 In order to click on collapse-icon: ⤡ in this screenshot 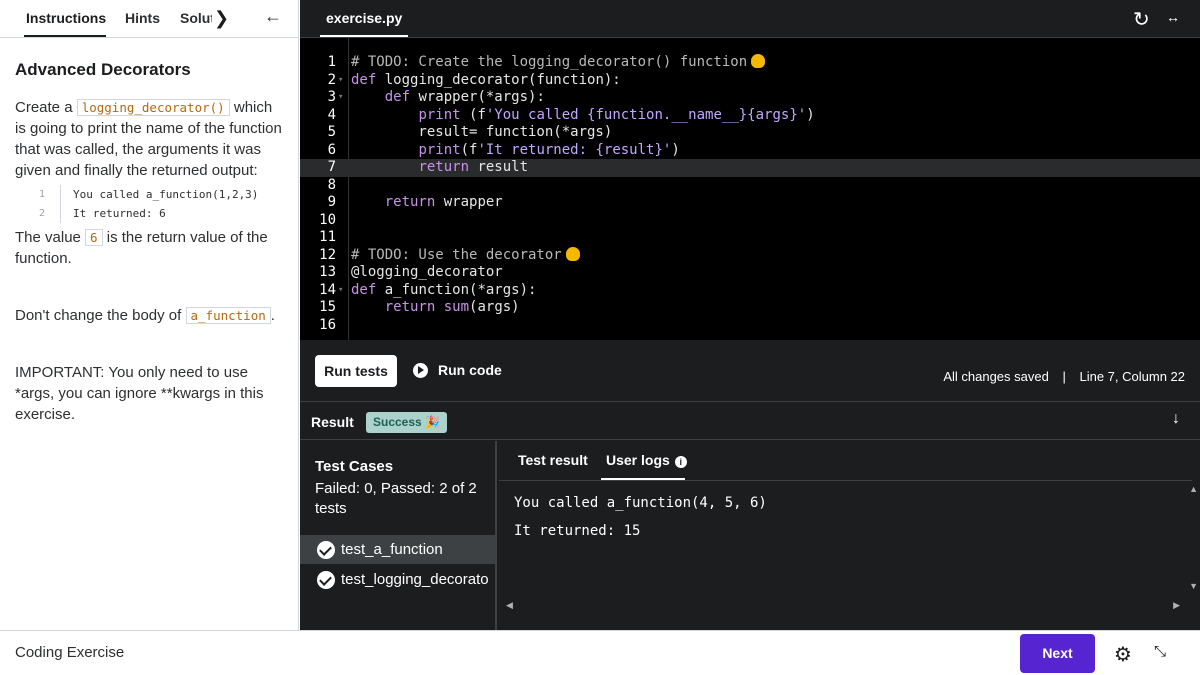, I will do `click(1160, 651)`.